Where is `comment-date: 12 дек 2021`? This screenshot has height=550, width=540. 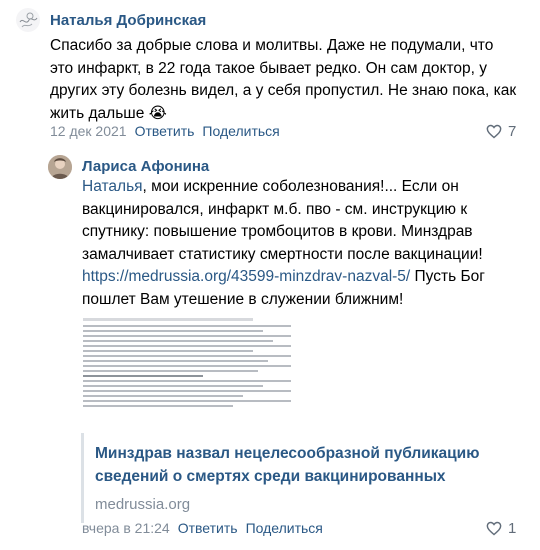
comment-date: 12 дек 2021 is located at coordinates (88, 131).